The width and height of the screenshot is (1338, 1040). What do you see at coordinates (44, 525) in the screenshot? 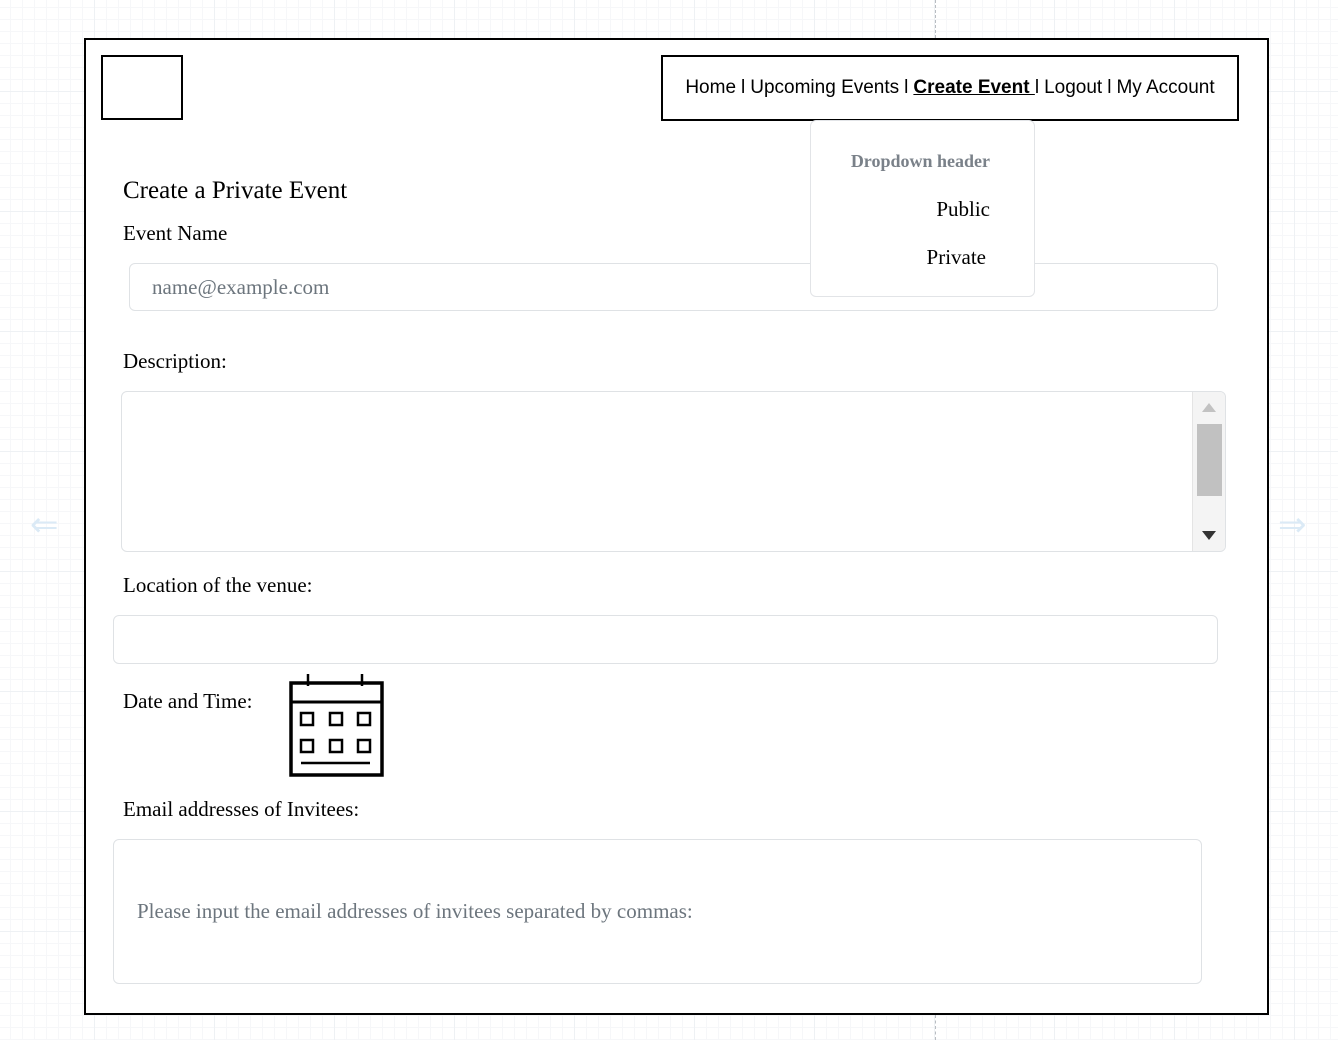
I see `canvas-arrow-left-icon: ⇐` at bounding box center [44, 525].